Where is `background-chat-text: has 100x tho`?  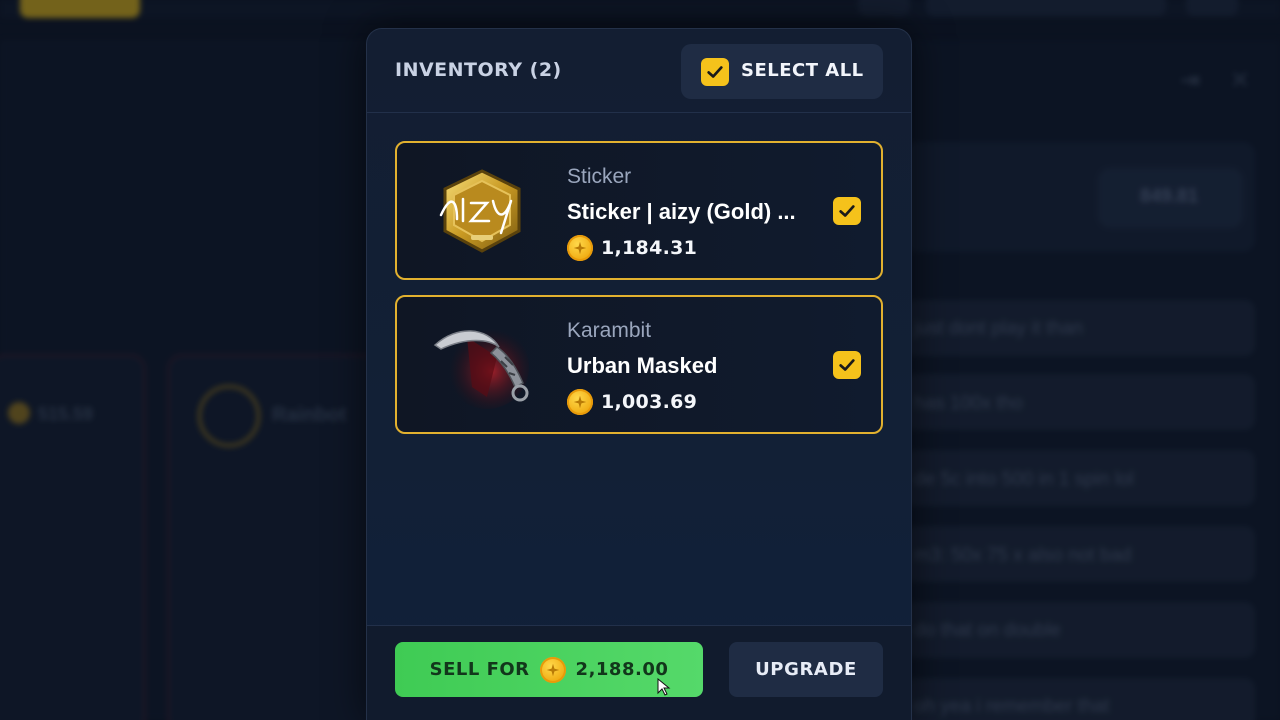
background-chat-text: has 100x tho is located at coordinates (968, 403).